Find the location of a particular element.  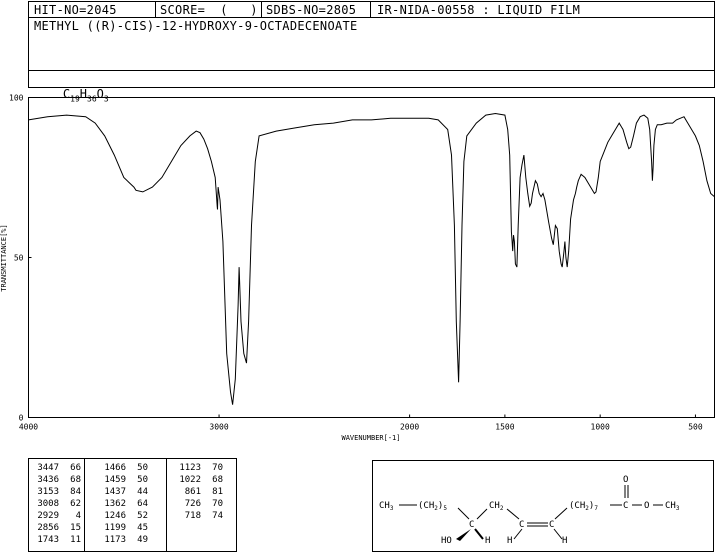

peak-wavenumber: 718 is located at coordinates (192, 516).